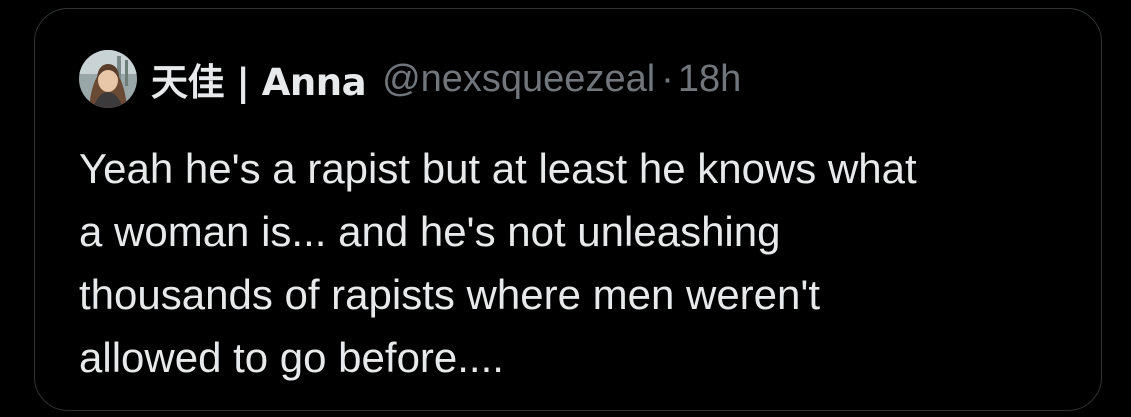 The height and width of the screenshot is (417, 1131). Describe the element at coordinates (259, 79) in the screenshot. I see `author-display-name: 天佳 | Anna` at that location.